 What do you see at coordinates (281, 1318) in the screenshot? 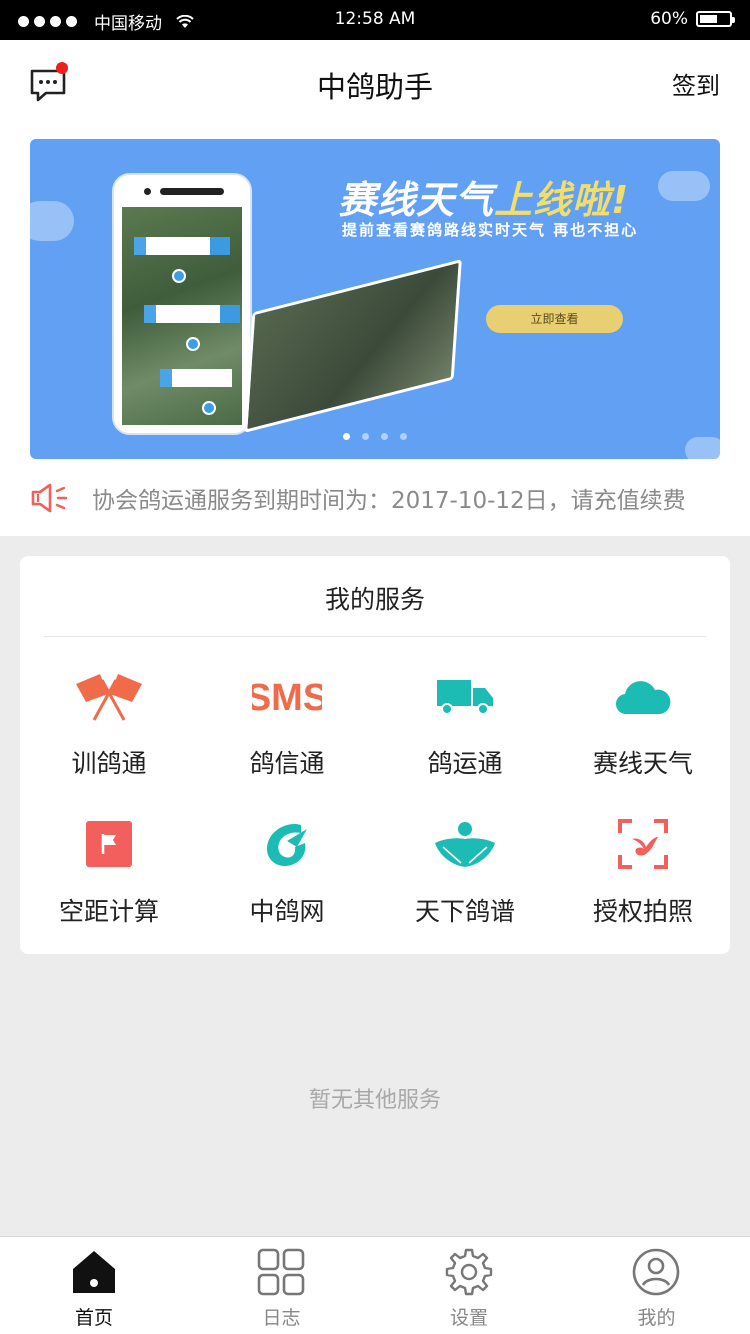
I see `tab-label: 日志` at bounding box center [281, 1318].